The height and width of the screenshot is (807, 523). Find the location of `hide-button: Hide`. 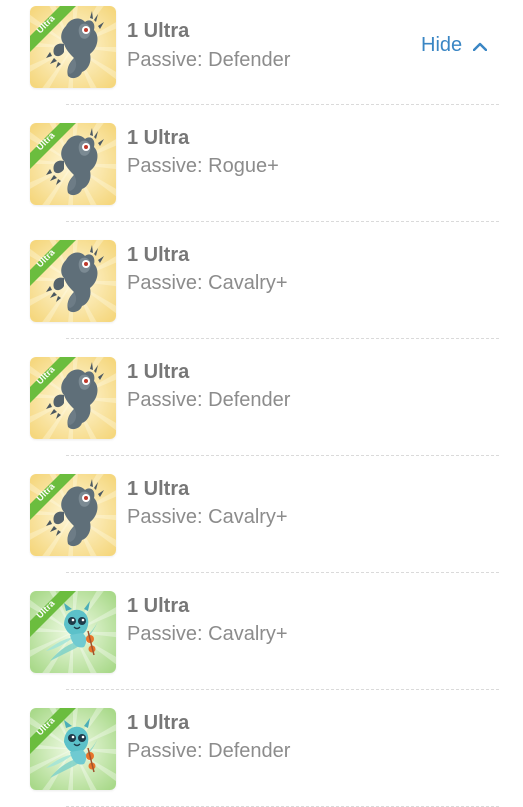

hide-button: Hide is located at coordinates (454, 45).